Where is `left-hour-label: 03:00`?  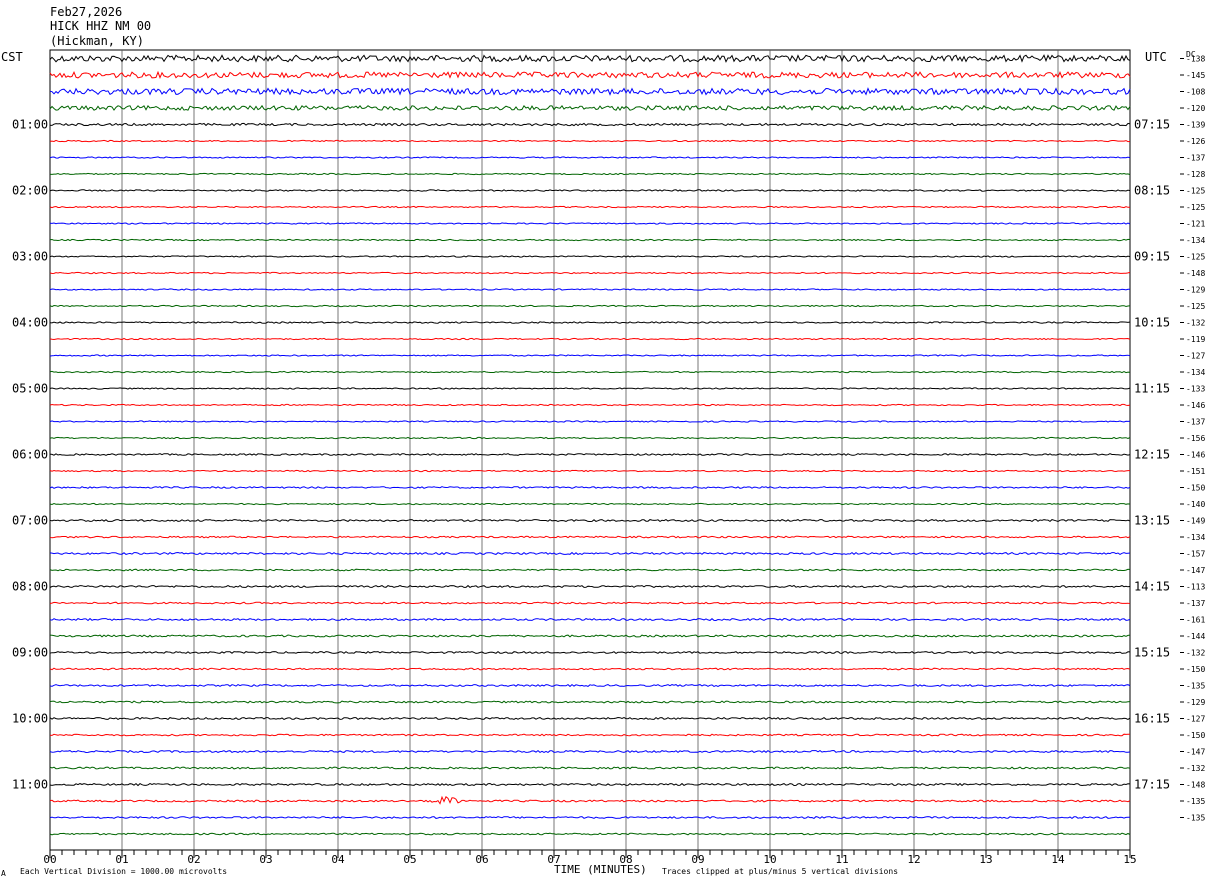
left-hour-label: 03:00 is located at coordinates (30, 257).